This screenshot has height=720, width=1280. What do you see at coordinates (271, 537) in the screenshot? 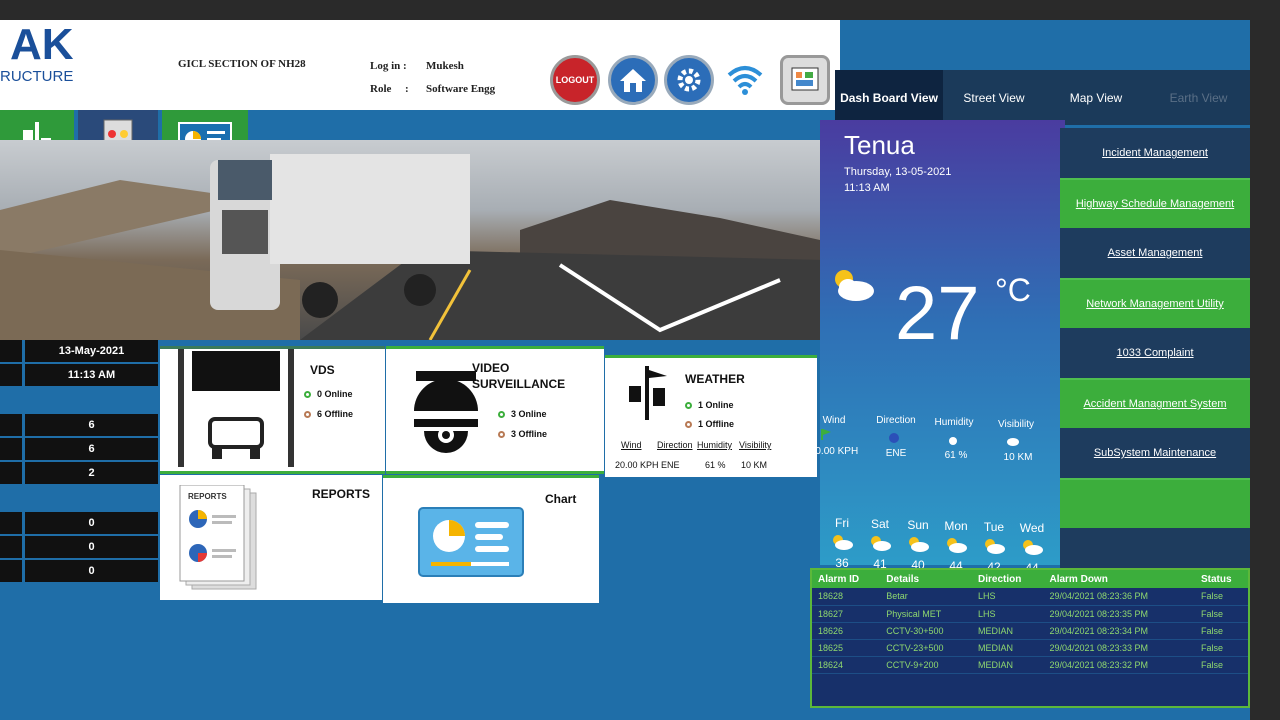
I see `reports-tile: REPORTS REPORTS` at bounding box center [271, 537].